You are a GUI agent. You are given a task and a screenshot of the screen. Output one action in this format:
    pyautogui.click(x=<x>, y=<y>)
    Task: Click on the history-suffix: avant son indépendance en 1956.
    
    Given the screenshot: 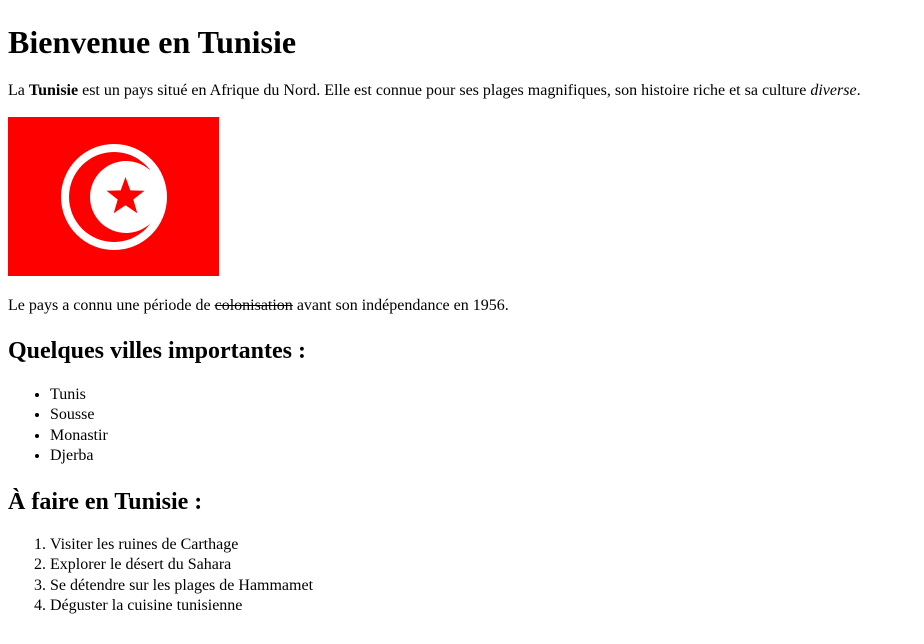 What is the action you would take?
    pyautogui.click(x=400, y=306)
    